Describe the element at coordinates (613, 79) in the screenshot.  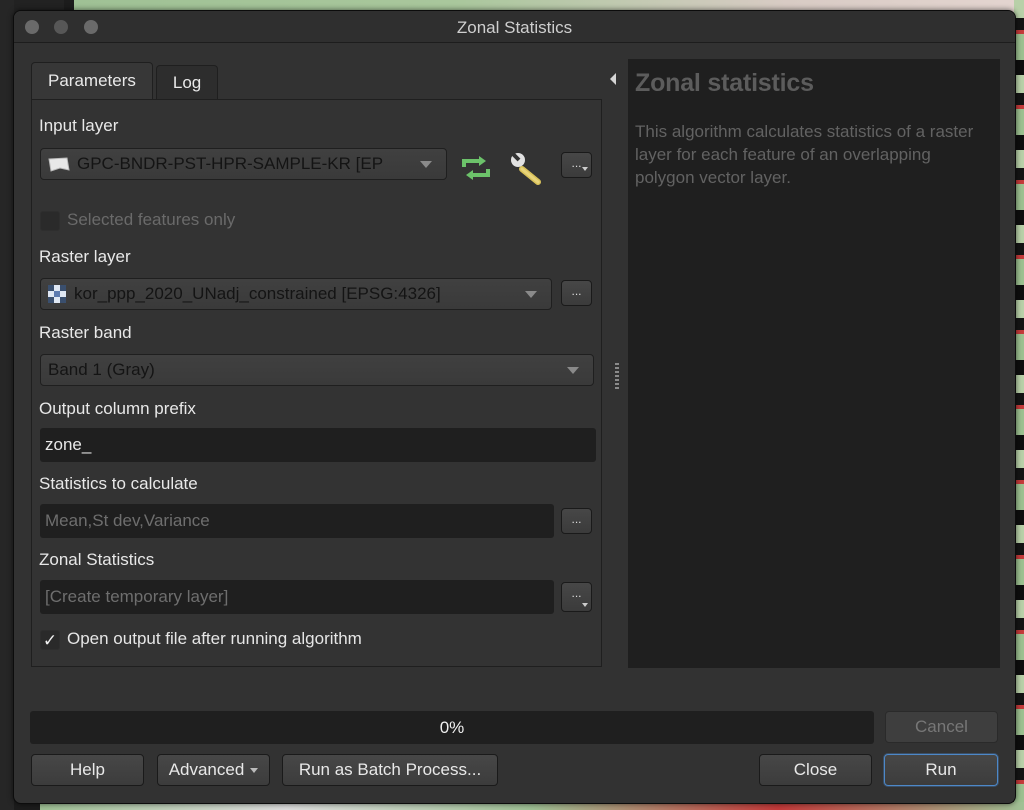
I see `collapse-help-icon` at that location.